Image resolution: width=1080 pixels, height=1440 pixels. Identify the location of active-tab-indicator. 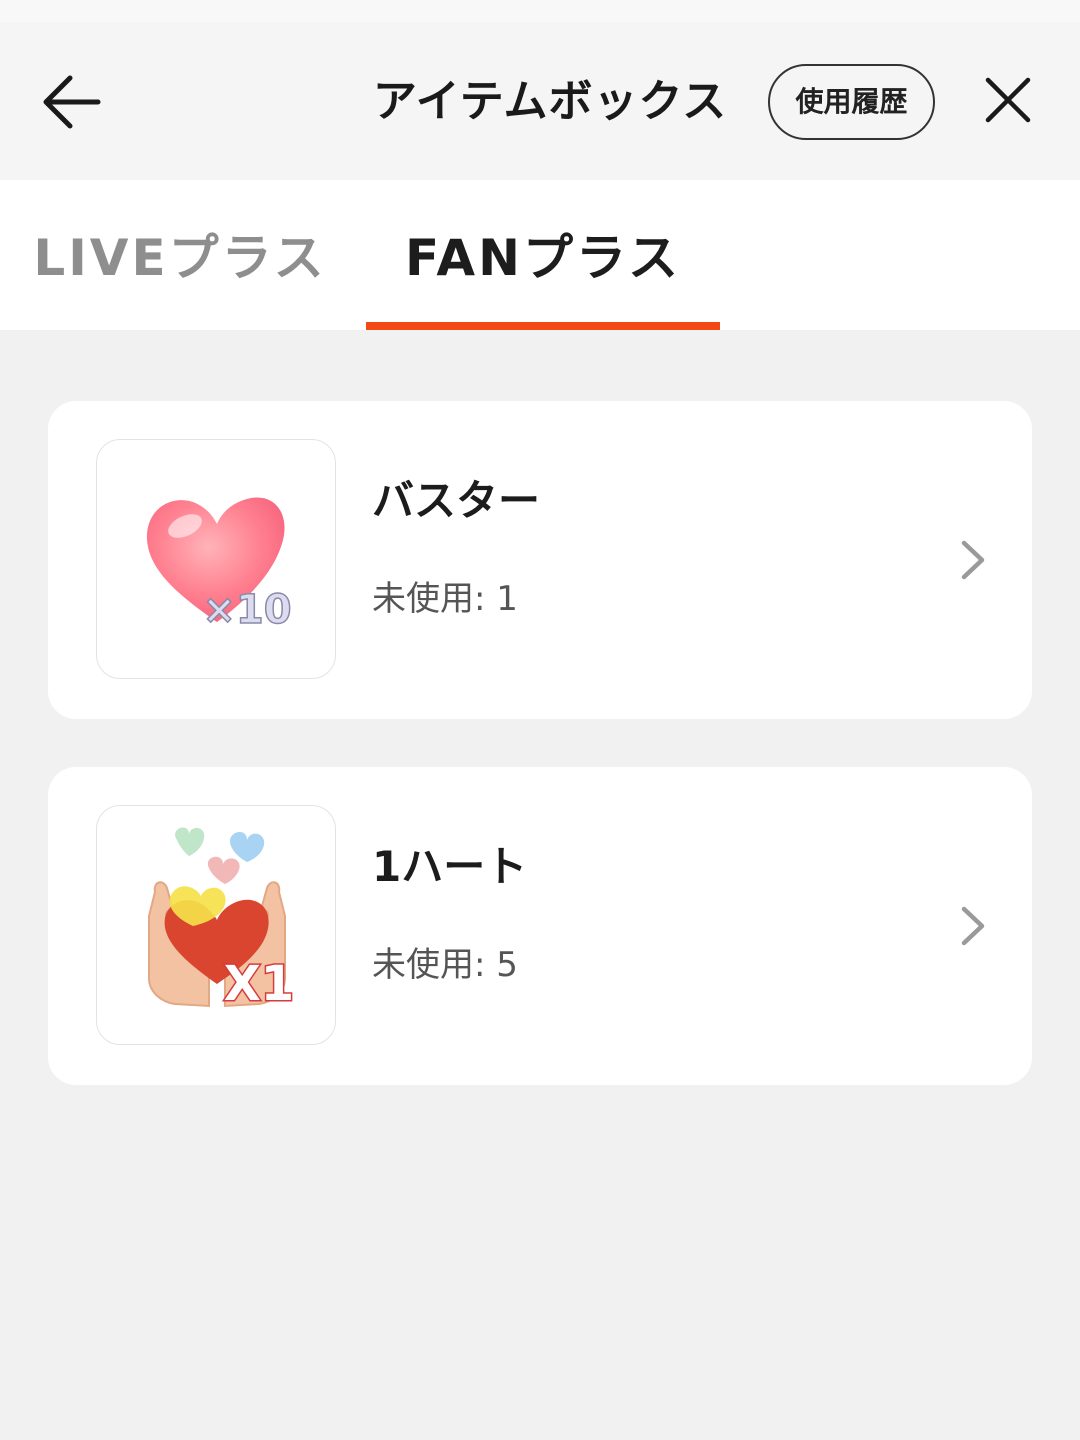
(543, 326).